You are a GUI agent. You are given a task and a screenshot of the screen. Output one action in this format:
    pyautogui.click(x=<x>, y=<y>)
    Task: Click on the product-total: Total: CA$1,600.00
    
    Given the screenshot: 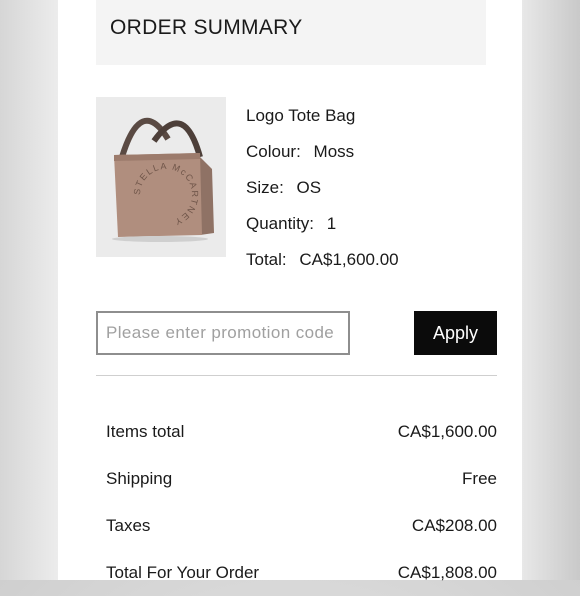 What is the action you would take?
    pyautogui.click(x=322, y=266)
    